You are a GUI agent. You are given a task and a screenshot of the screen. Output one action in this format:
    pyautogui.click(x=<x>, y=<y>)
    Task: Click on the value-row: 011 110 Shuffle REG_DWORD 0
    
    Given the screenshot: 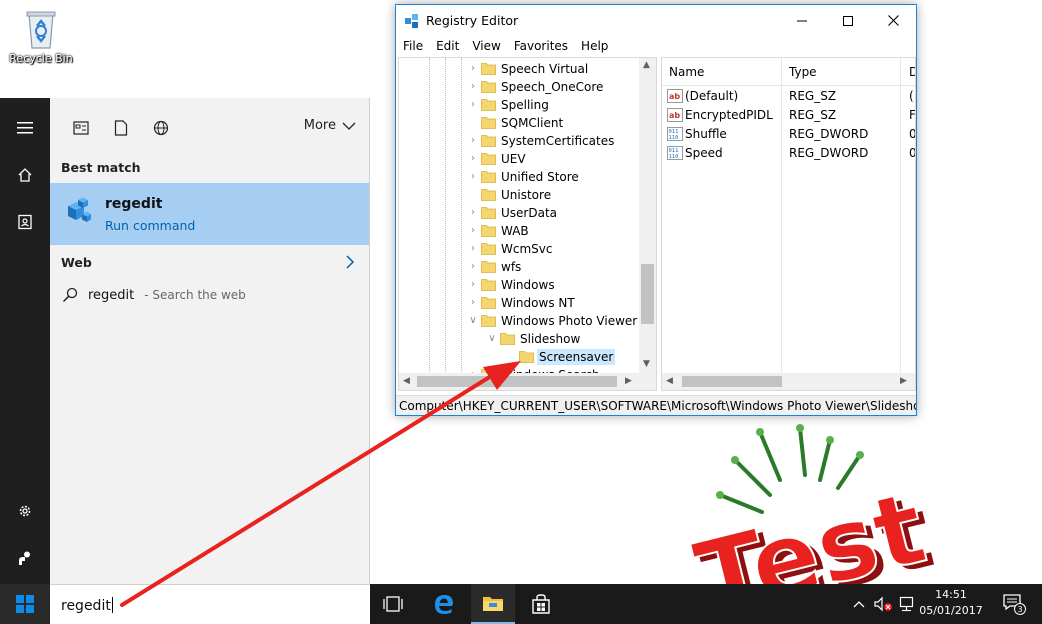 What is the action you would take?
    pyautogui.click(x=788, y=134)
    